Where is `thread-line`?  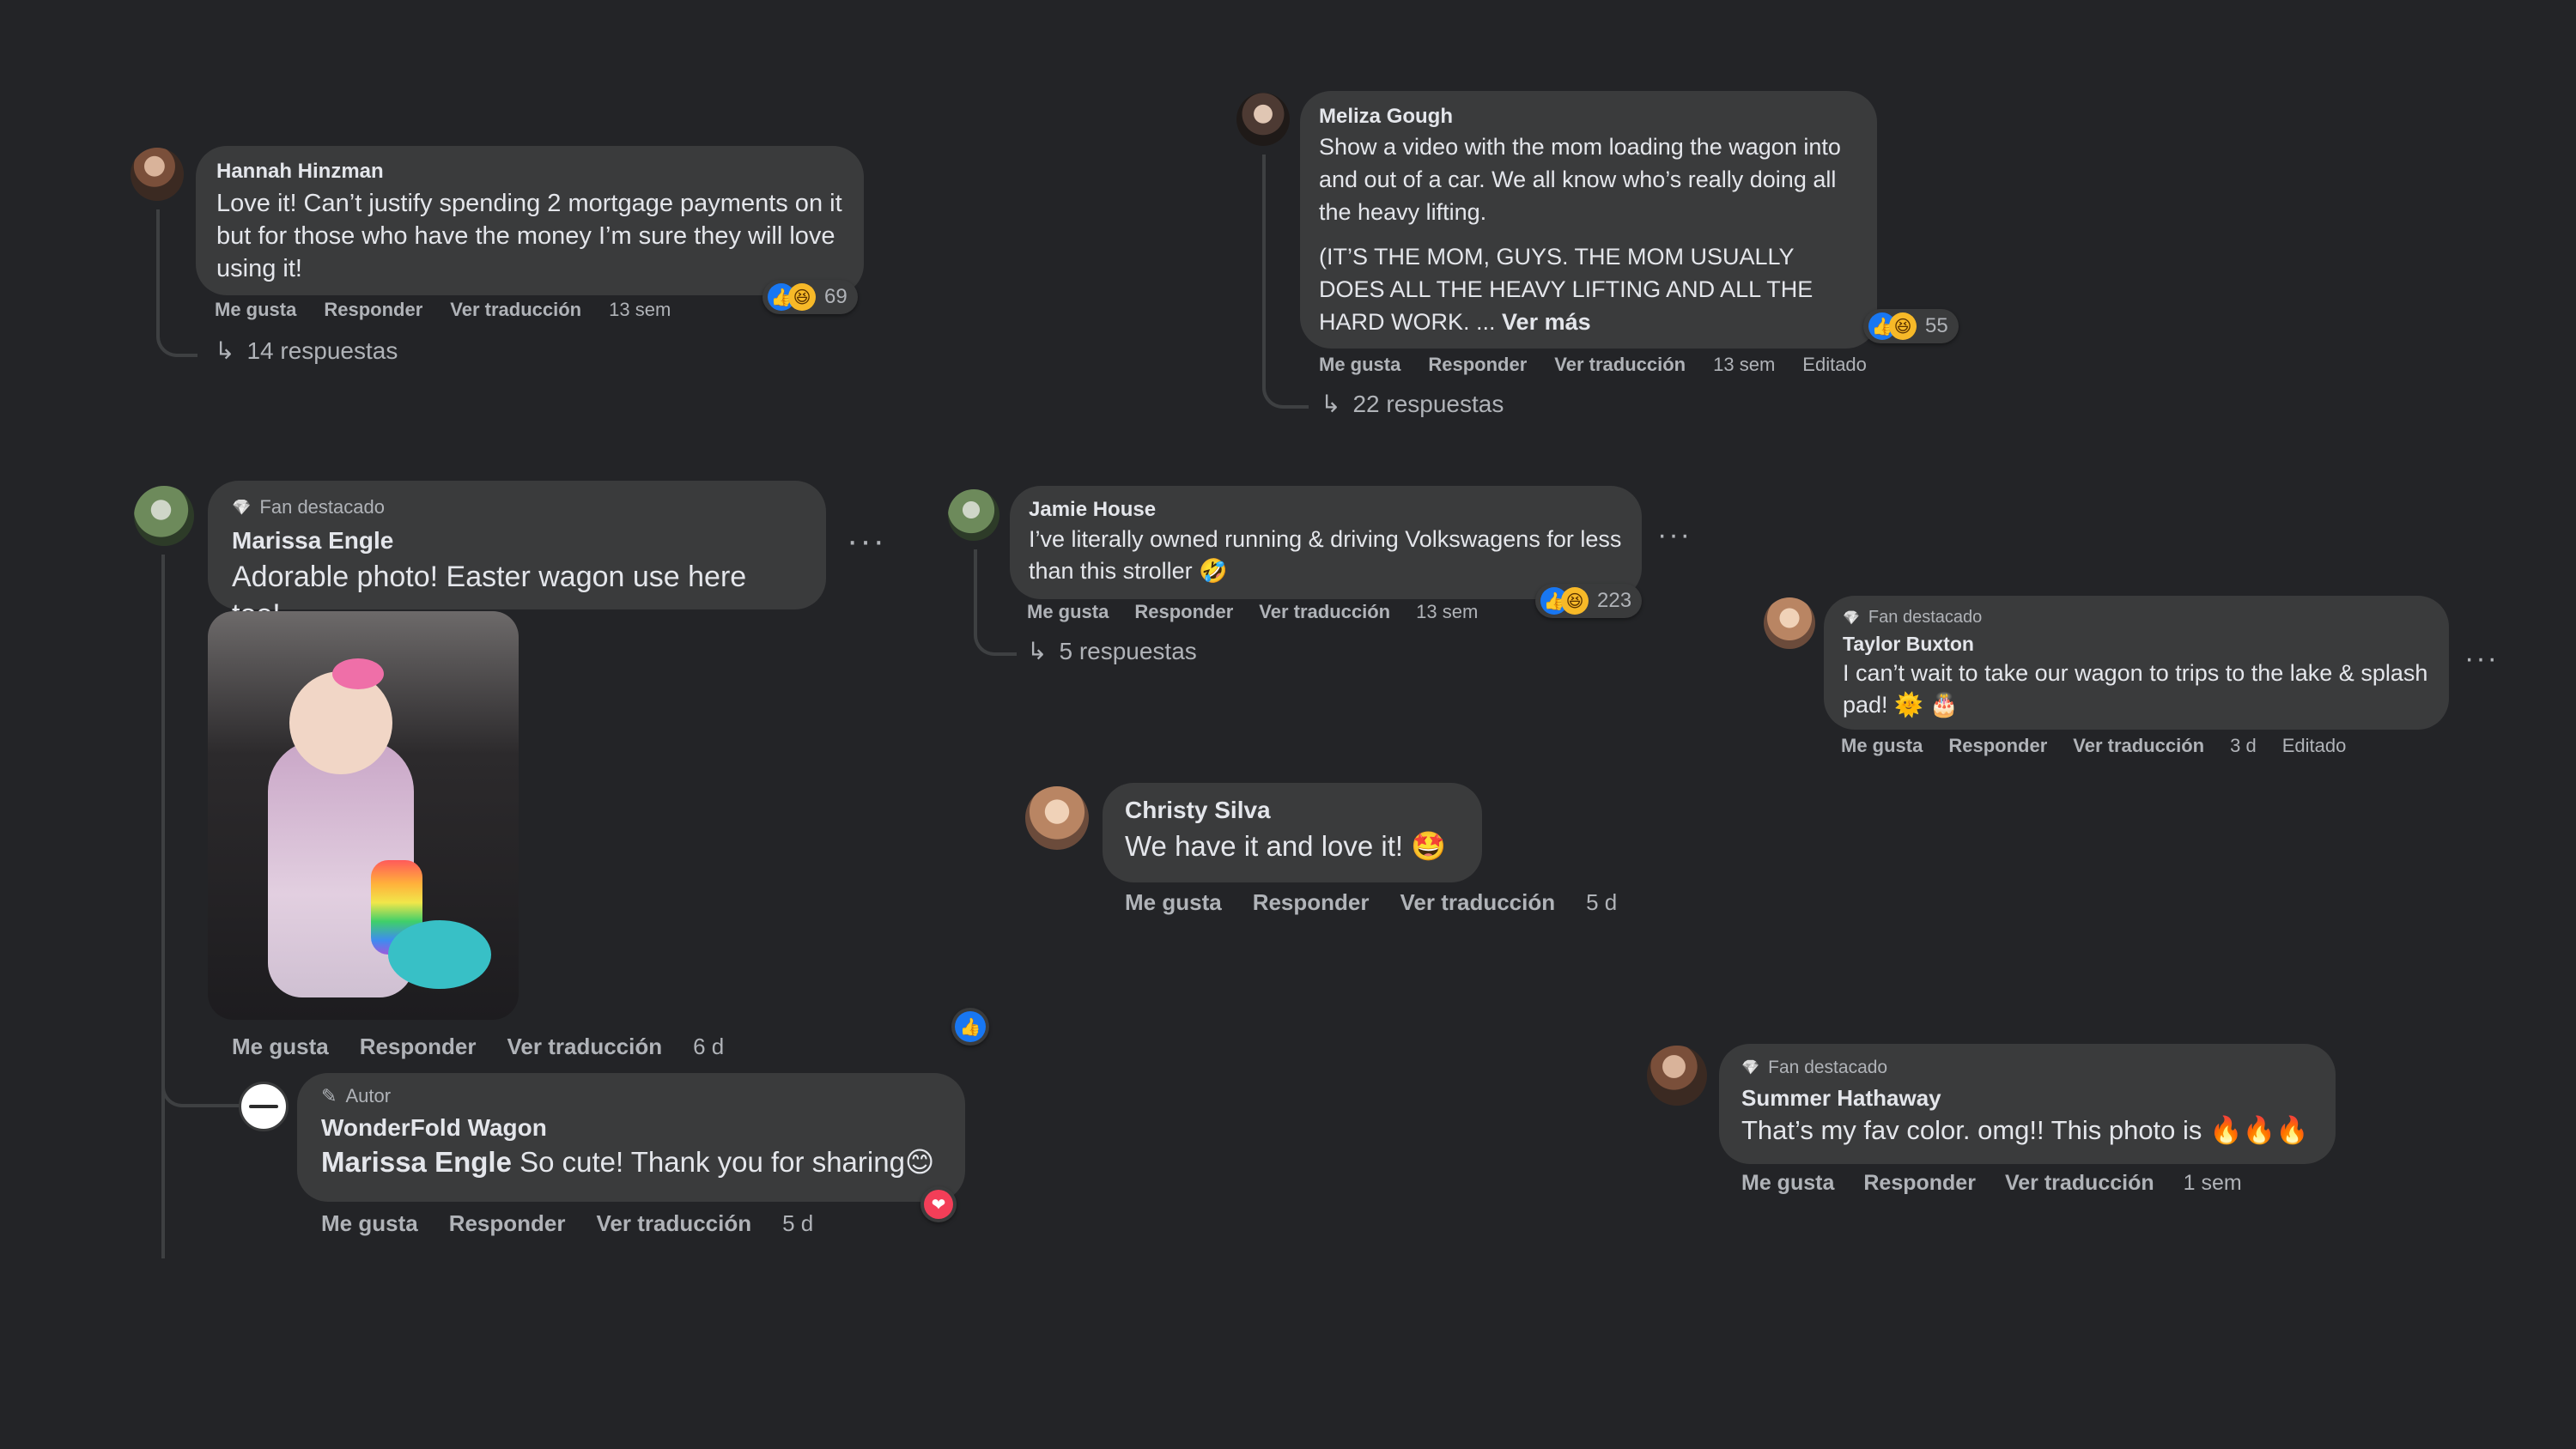 thread-line is located at coordinates (176, 283).